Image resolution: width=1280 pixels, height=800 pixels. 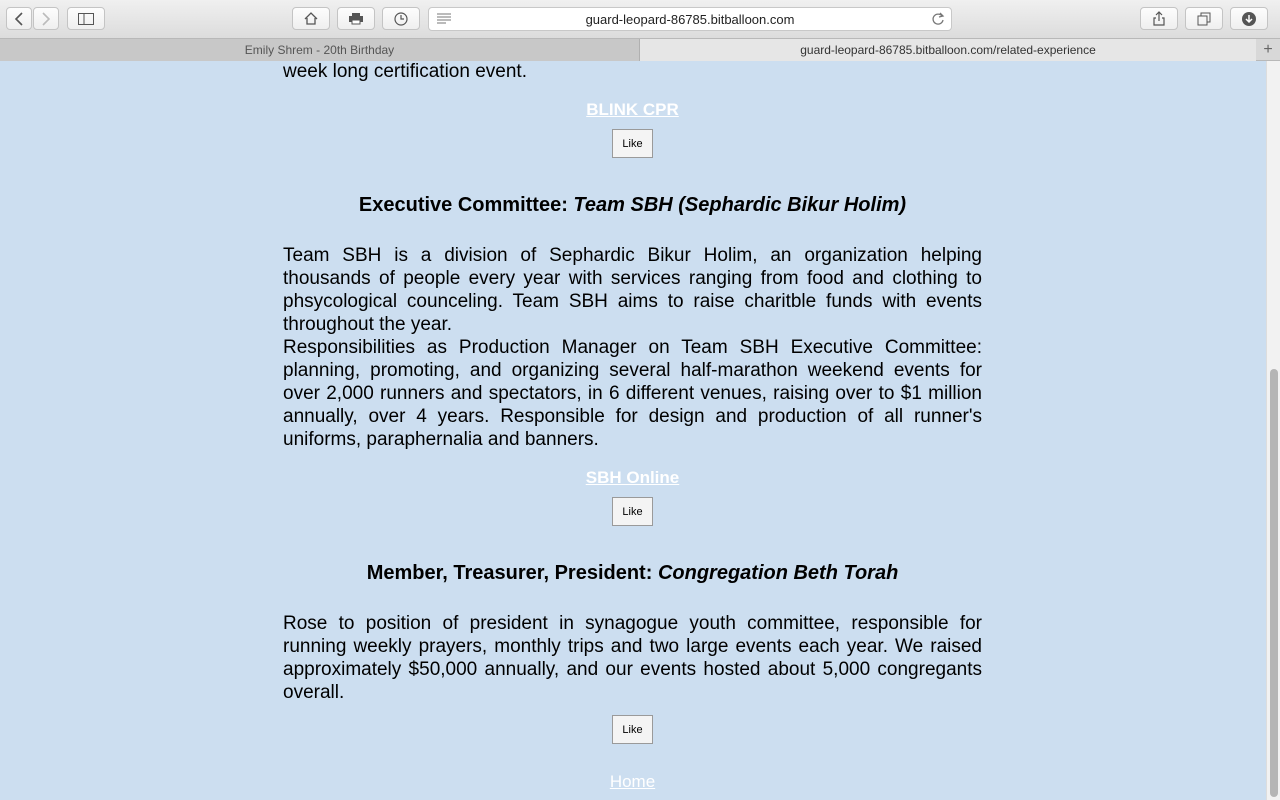 I want to click on forward-button, so click(x=46, y=18).